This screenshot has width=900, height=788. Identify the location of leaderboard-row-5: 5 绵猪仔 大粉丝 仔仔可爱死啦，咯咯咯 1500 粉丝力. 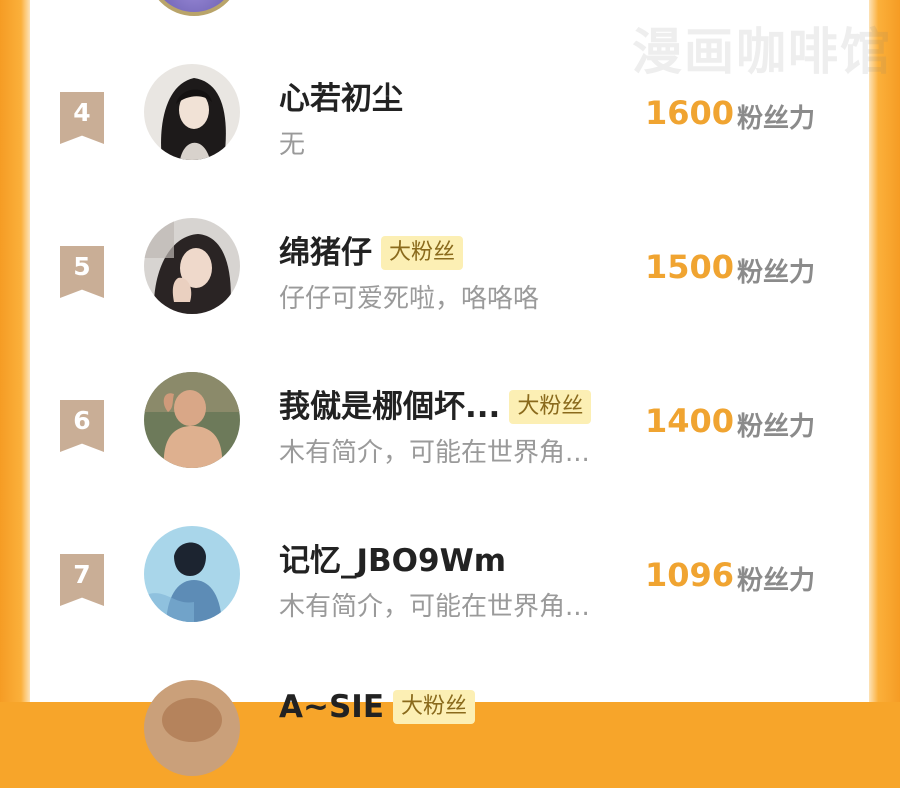
(450, 271).